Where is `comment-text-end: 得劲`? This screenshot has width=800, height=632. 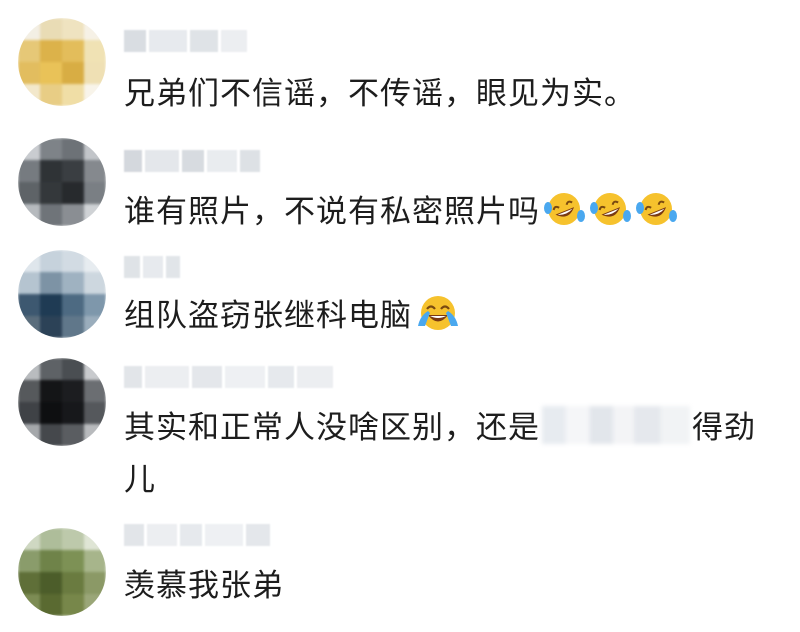 comment-text-end: 得劲 is located at coordinates (724, 428).